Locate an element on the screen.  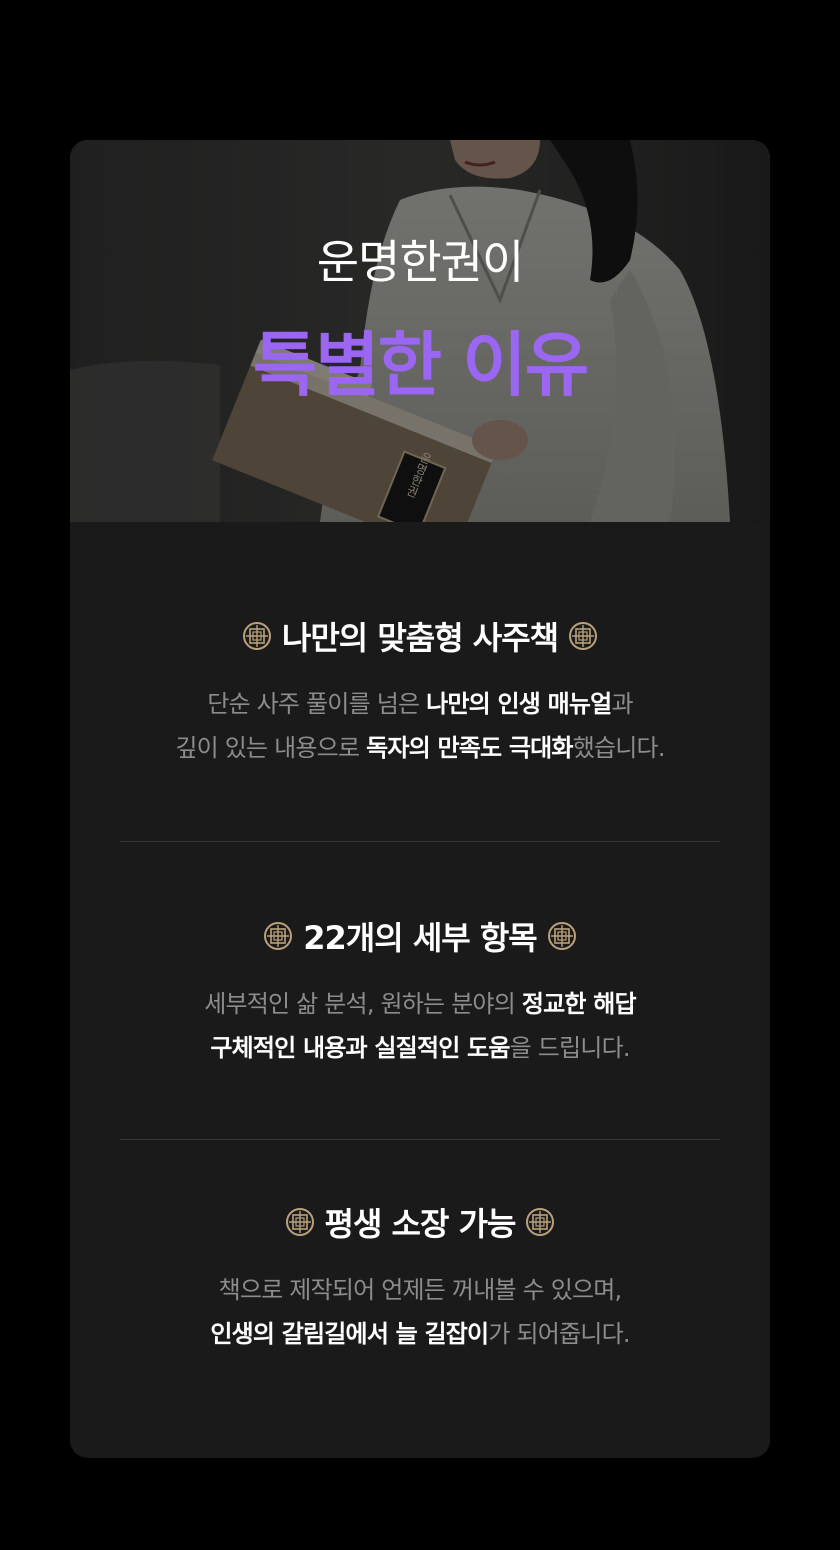
section-title: 평생 소장 가능 is located at coordinates (420, 1224).